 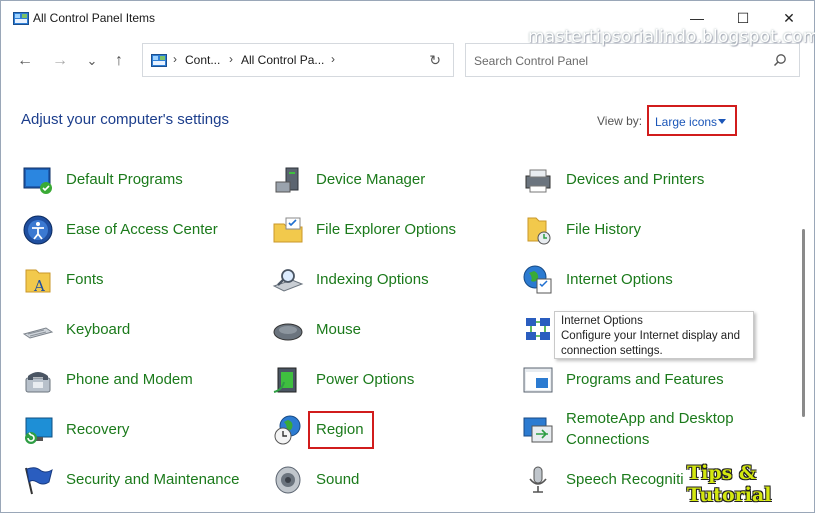 What do you see at coordinates (538, 329) in the screenshot?
I see `network-icon` at bounding box center [538, 329].